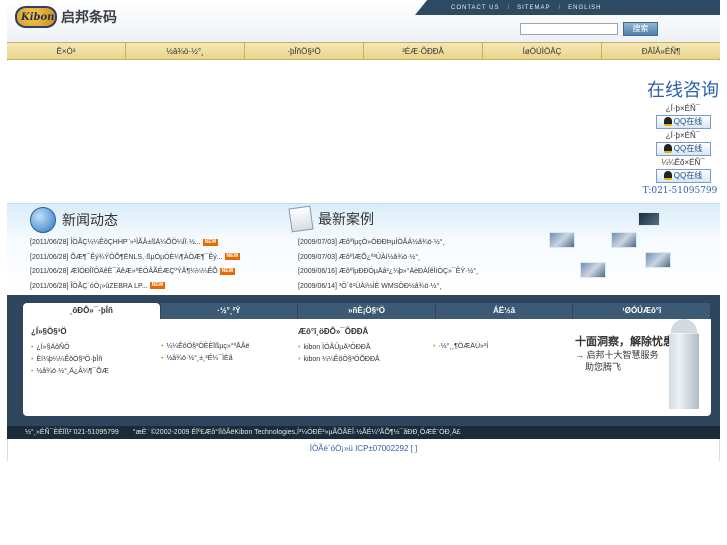 This screenshot has width=727, height=545. I want to click on contact-us-link: CONTACT US, so click(475, 8).